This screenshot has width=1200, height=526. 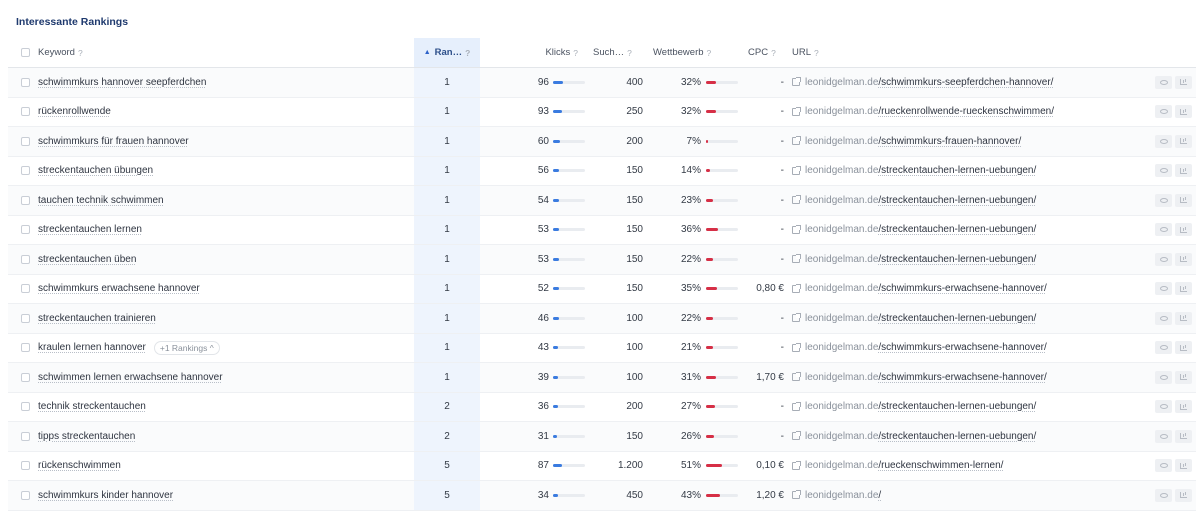 What do you see at coordinates (74, 111) in the screenshot?
I see `keyword-link: rückenrollwende` at bounding box center [74, 111].